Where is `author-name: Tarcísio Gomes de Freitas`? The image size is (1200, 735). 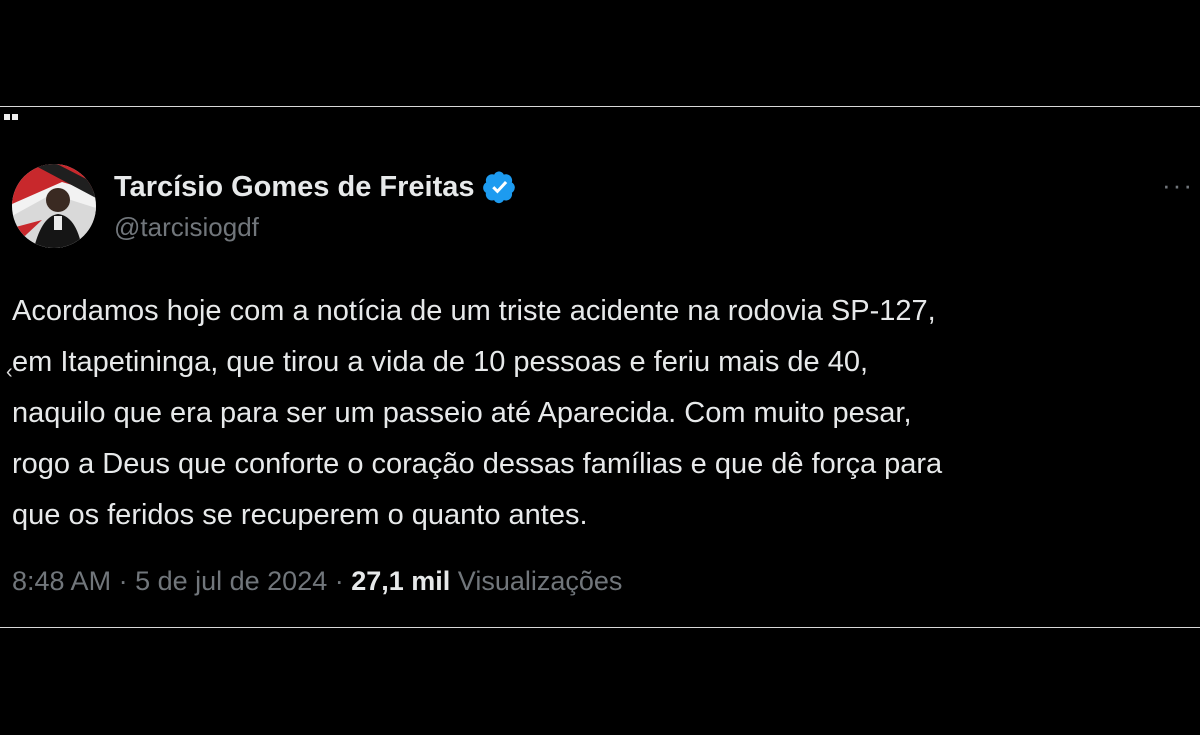 author-name: Tarcísio Gomes de Freitas is located at coordinates (294, 187).